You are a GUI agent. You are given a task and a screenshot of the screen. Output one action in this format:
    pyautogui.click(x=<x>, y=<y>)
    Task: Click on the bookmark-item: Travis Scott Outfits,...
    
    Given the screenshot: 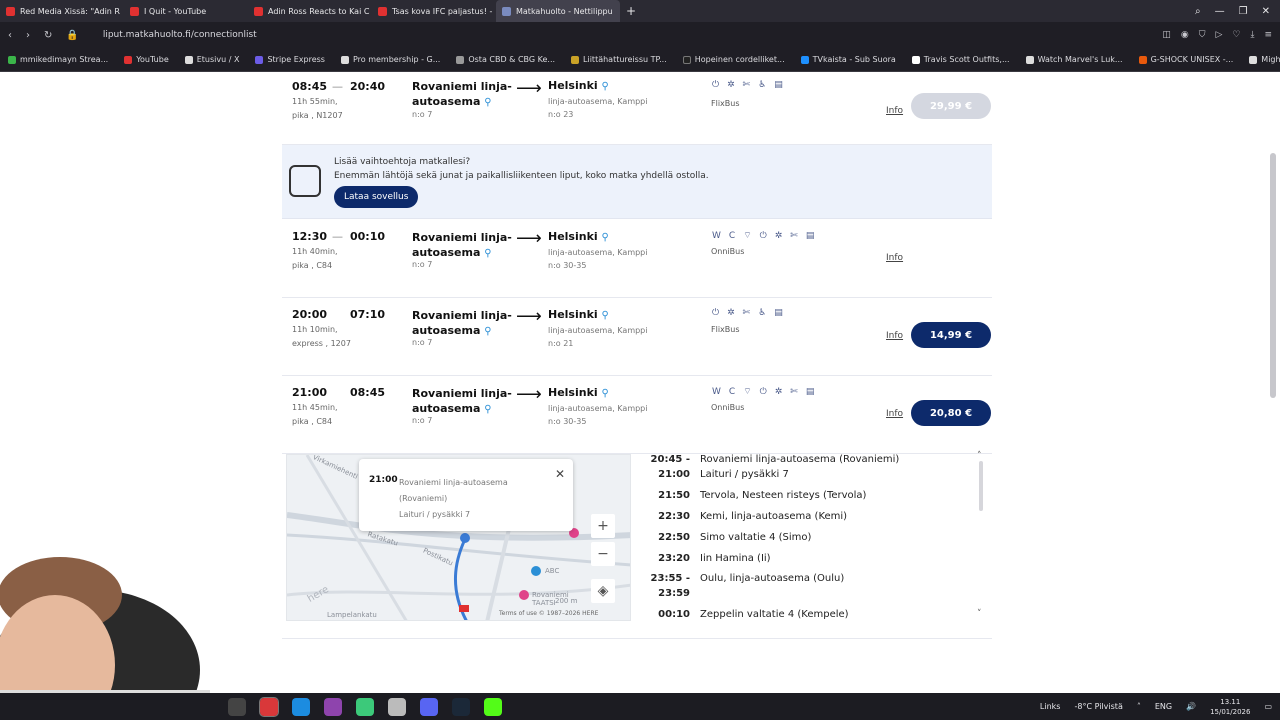 What is the action you would take?
    pyautogui.click(x=960, y=59)
    